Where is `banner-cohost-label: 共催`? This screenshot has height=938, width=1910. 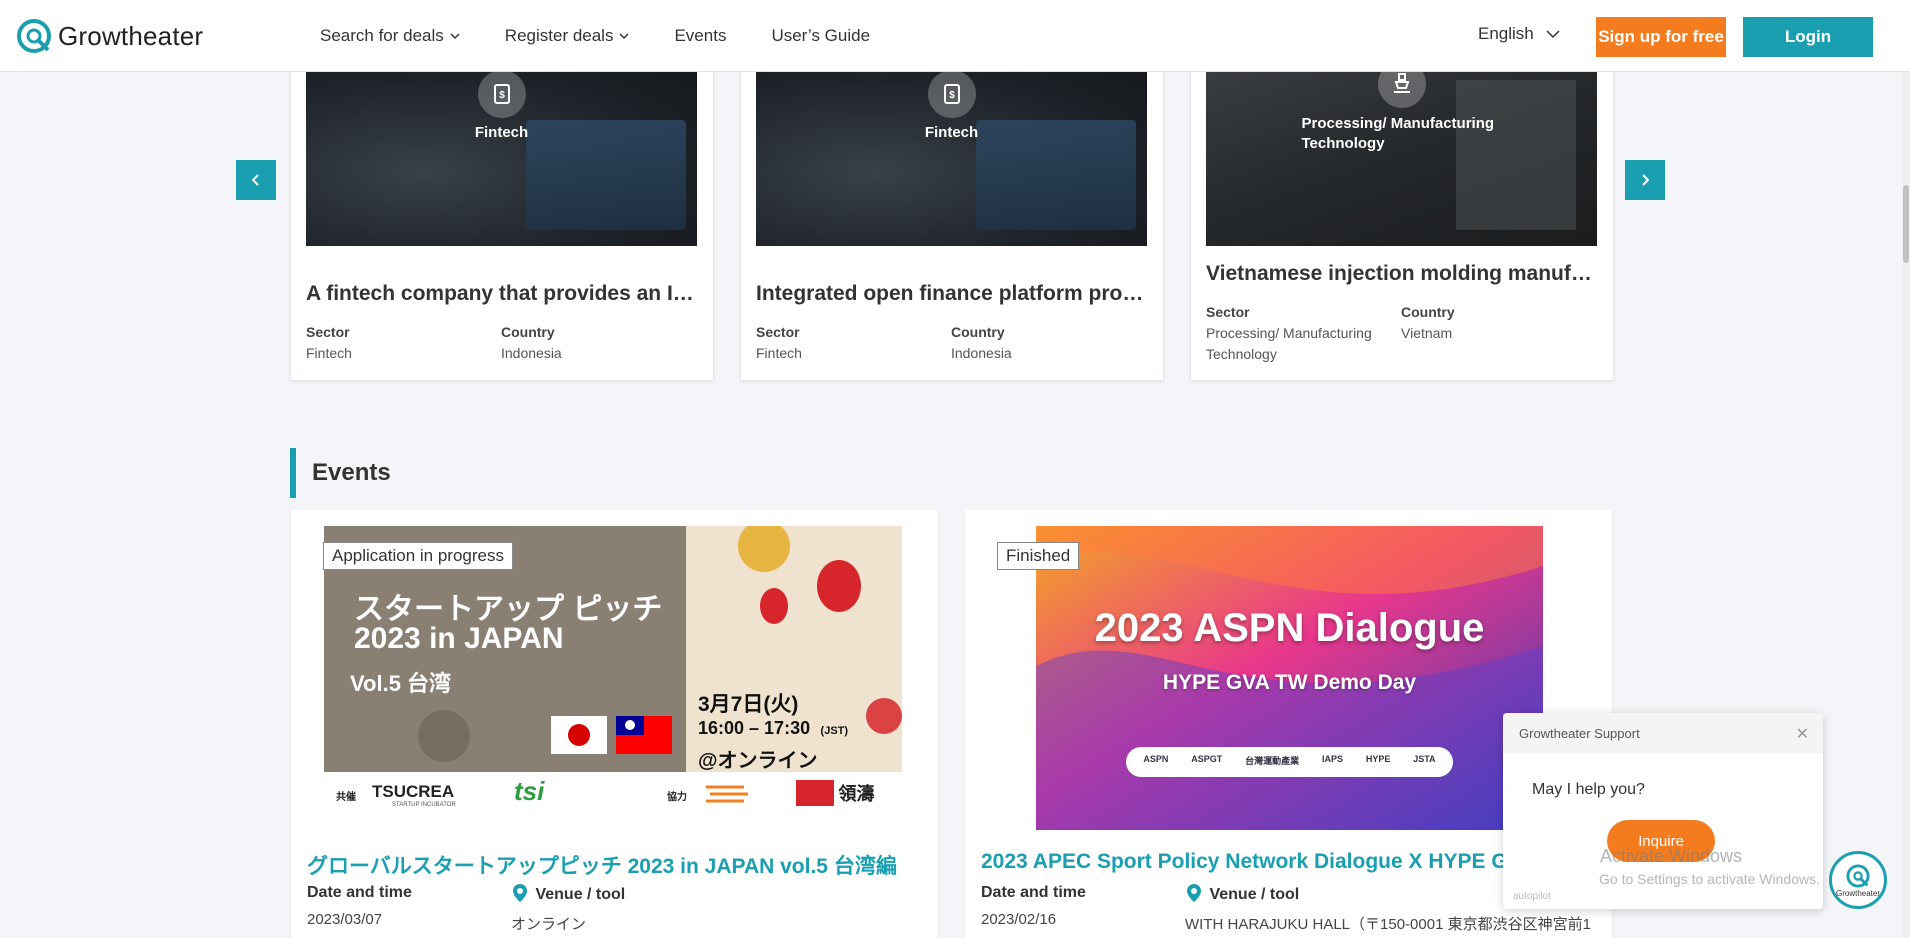
banner-cohost-label: 共催 is located at coordinates (346, 797).